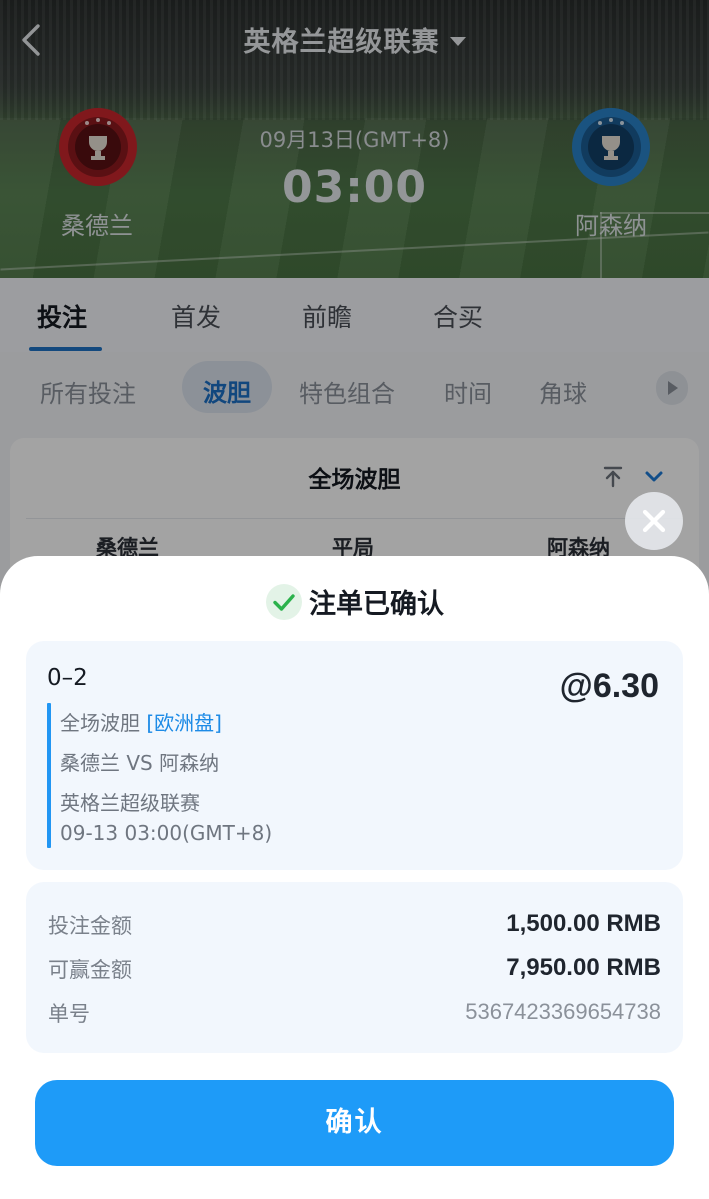  I want to click on close-button, so click(654, 521).